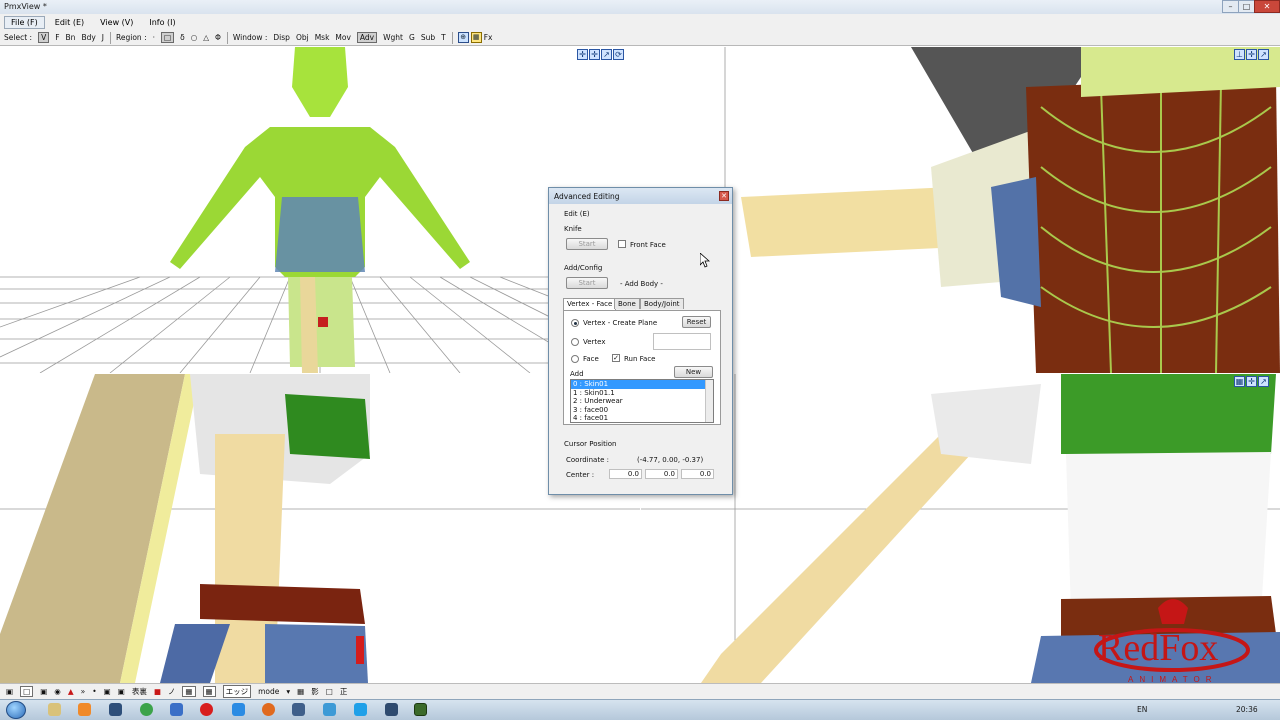 The width and height of the screenshot is (1280, 720). What do you see at coordinates (157, 691) in the screenshot?
I see `red-square-icon: ■` at bounding box center [157, 691].